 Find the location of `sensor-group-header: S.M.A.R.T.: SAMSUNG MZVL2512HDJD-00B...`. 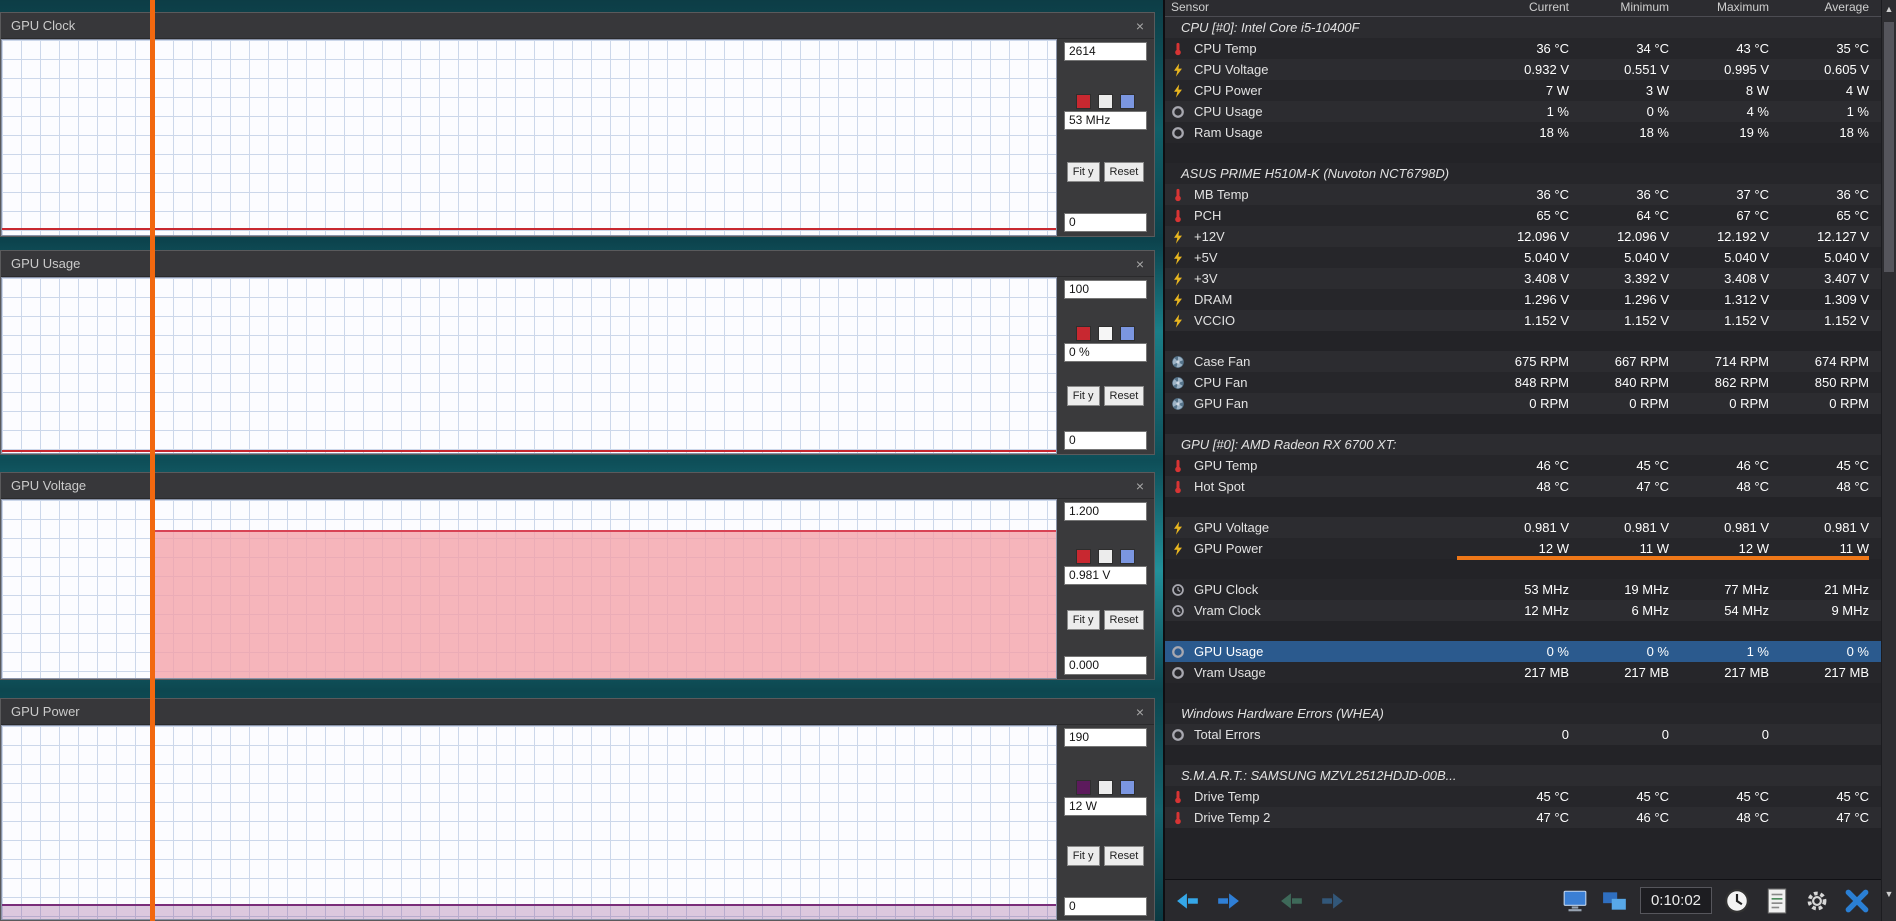

sensor-group-header: S.M.A.R.T.: SAMSUNG MZVL2512HDJD-00B... is located at coordinates (1523, 775).